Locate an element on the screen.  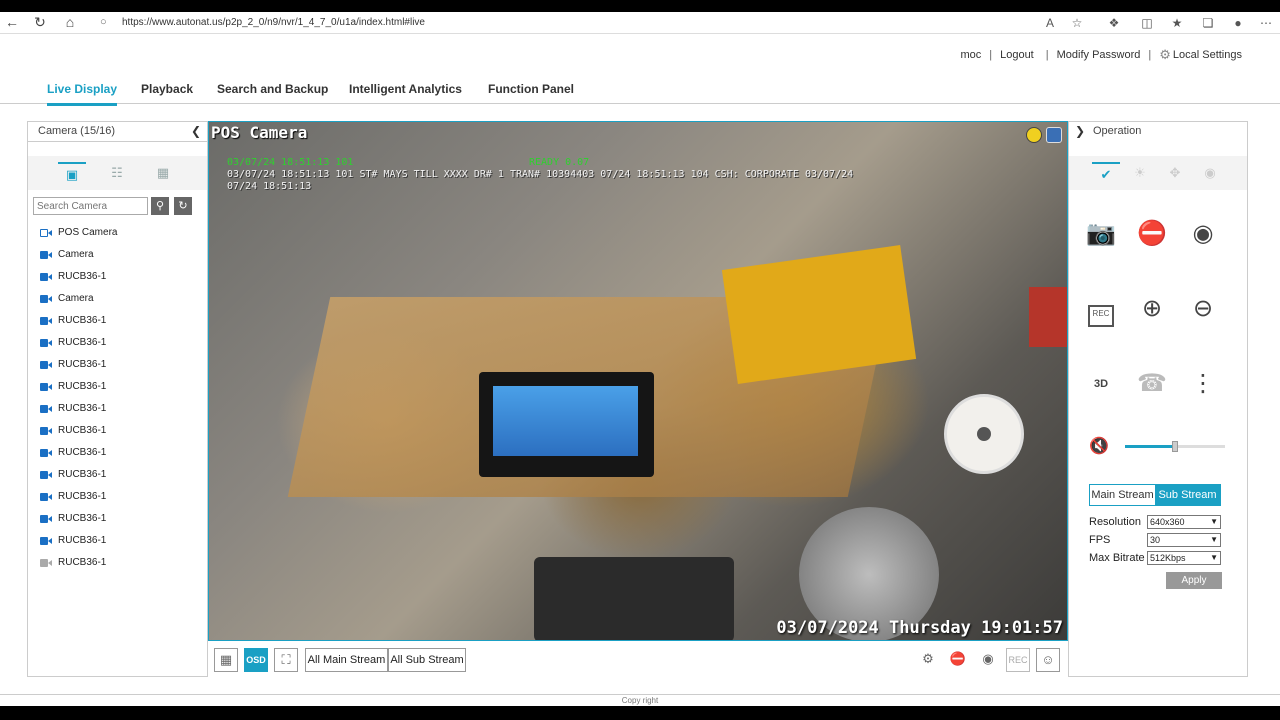
collapse-left-icon: ❮ is located at coordinates (196, 131).